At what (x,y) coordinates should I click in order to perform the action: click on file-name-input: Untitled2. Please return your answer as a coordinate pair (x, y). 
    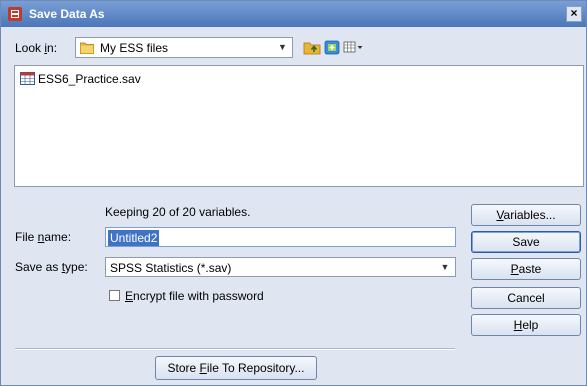
    Looking at the image, I should click on (280, 237).